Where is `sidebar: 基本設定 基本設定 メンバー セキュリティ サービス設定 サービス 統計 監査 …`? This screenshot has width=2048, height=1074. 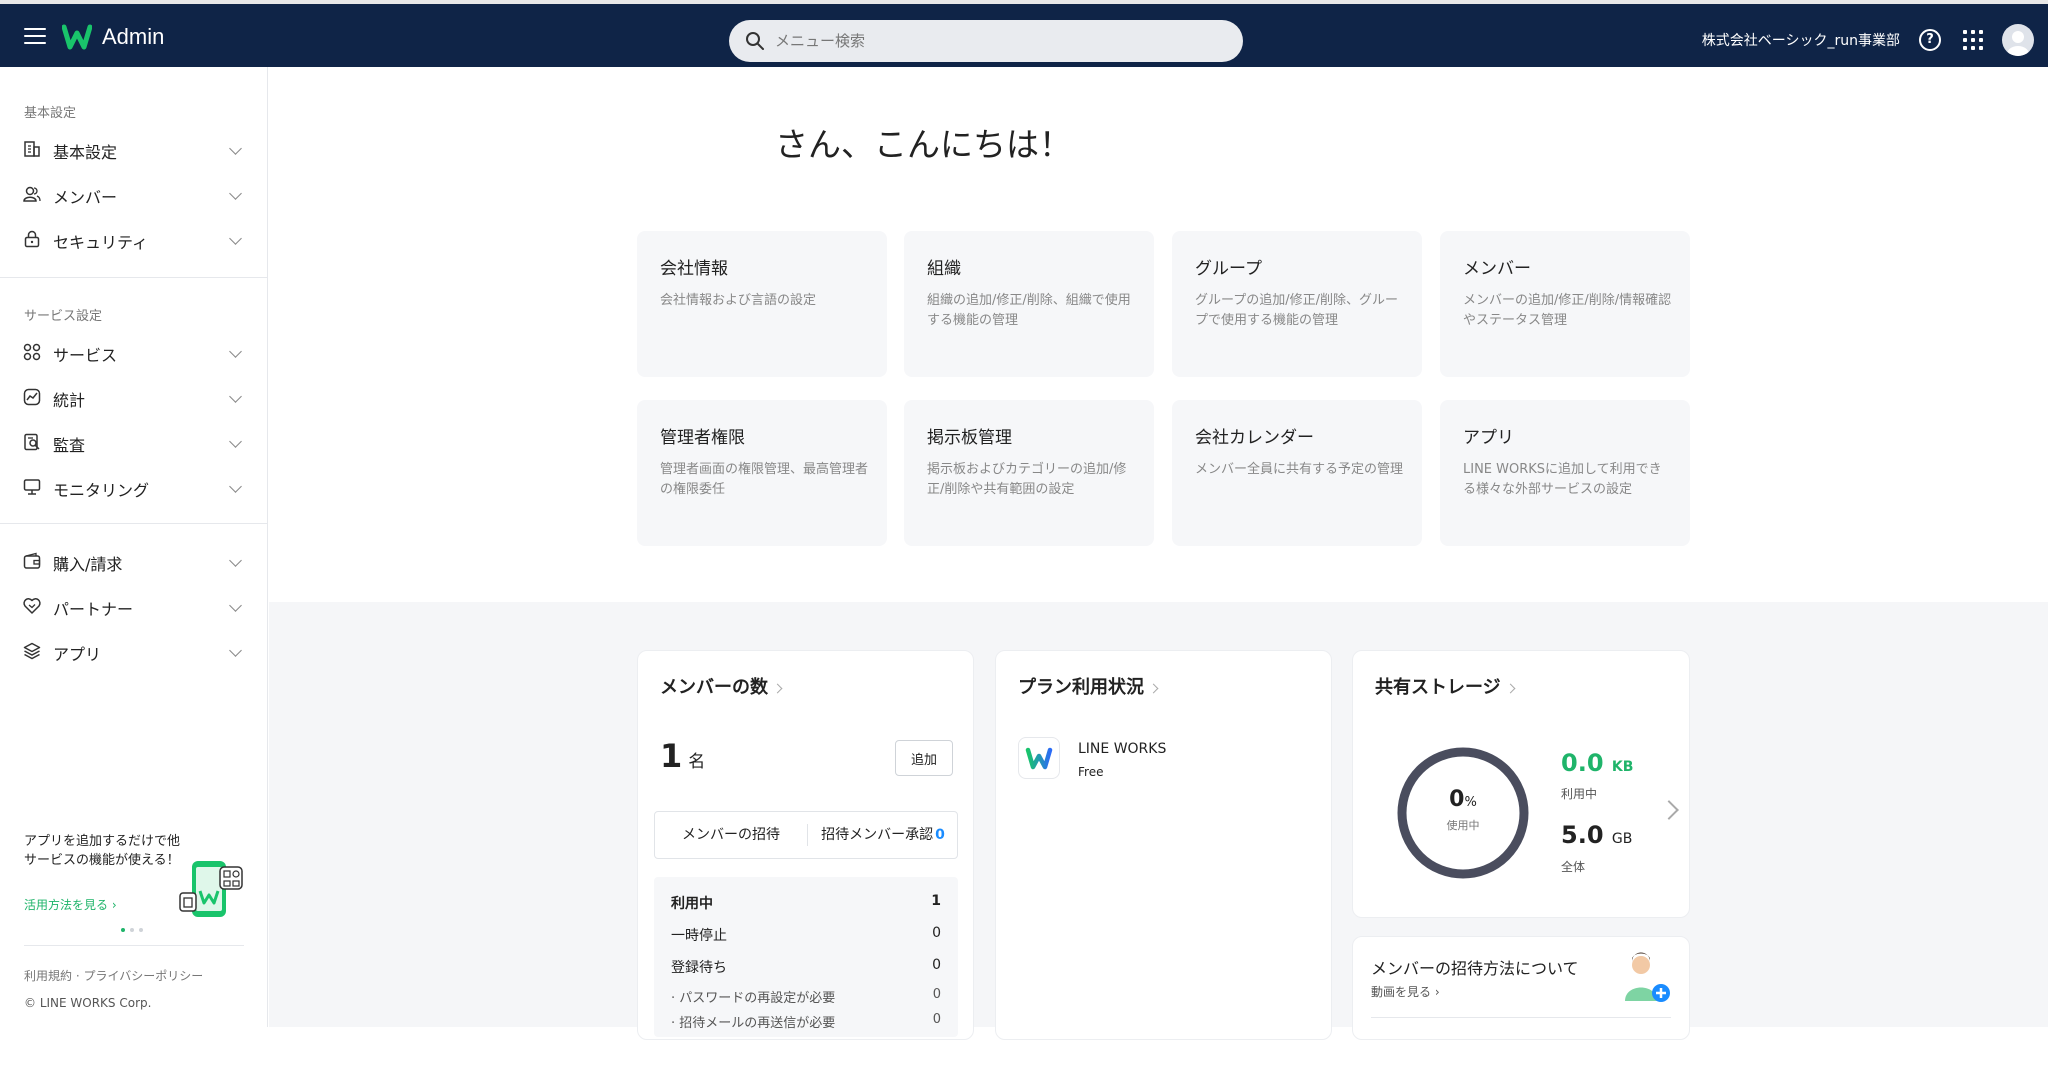 sidebar: 基本設定 基本設定 メンバー セキュリティ サービス設定 サービス 統計 監査 … is located at coordinates (134, 547).